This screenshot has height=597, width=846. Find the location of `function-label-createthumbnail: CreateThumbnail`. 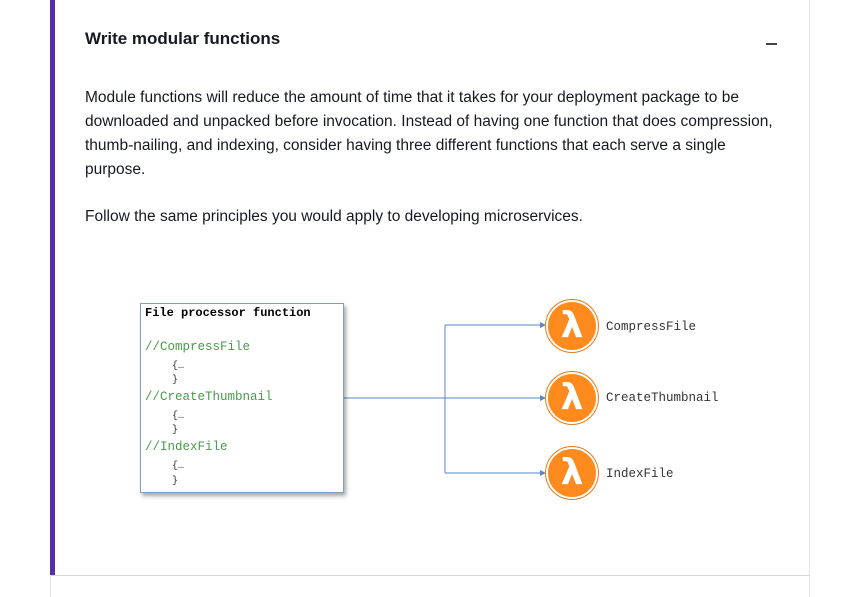

function-label-createthumbnail: CreateThumbnail is located at coordinates (662, 398).